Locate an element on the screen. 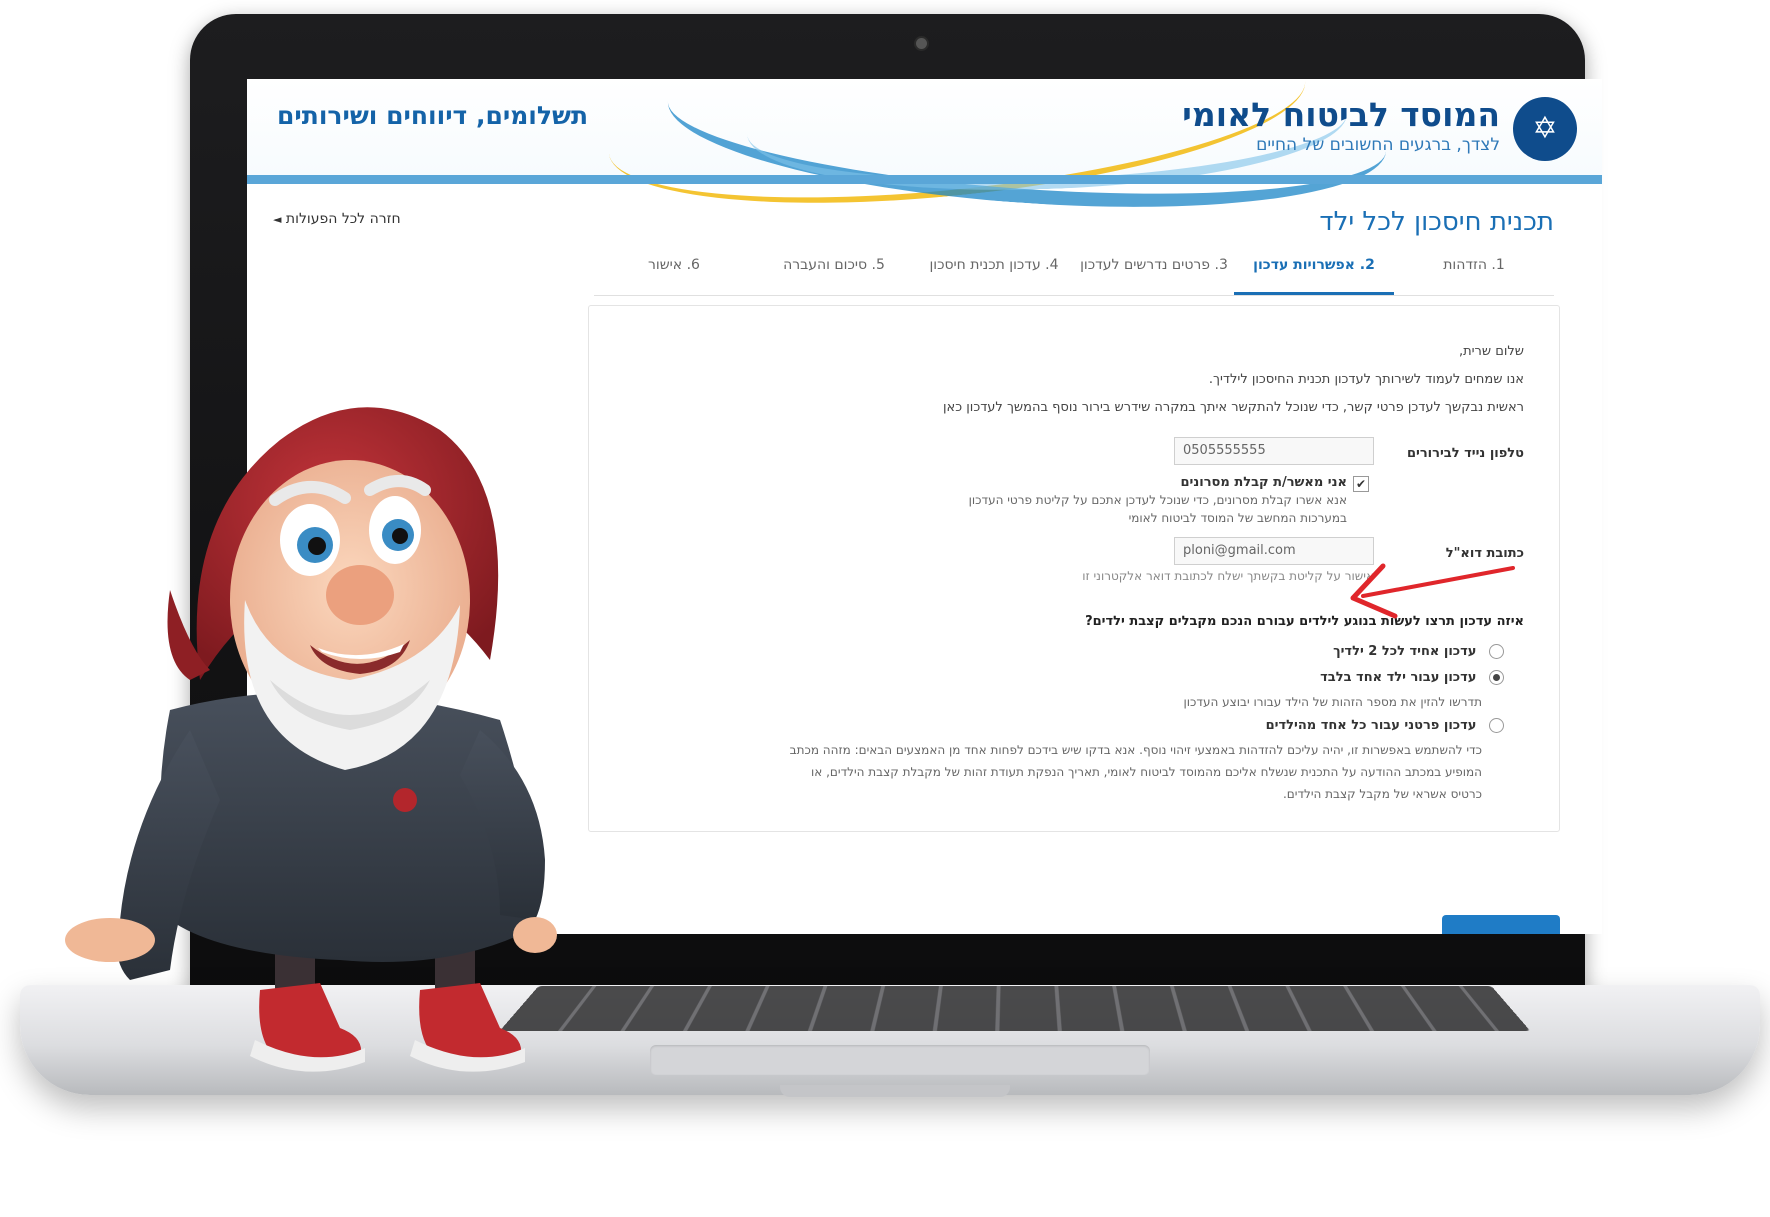 The image size is (1770, 1217). arrow-left-icon: ◄ is located at coordinates (277, 219).